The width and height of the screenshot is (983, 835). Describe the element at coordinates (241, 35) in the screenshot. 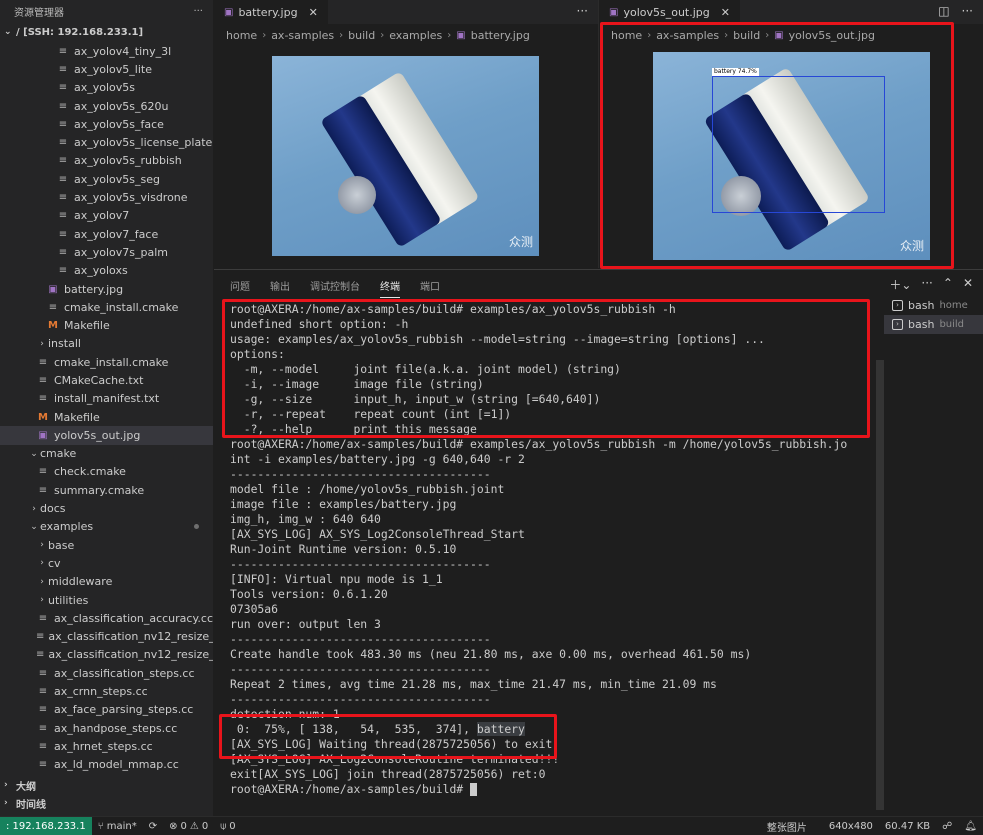

I see `breadcrumb-item: home` at that location.